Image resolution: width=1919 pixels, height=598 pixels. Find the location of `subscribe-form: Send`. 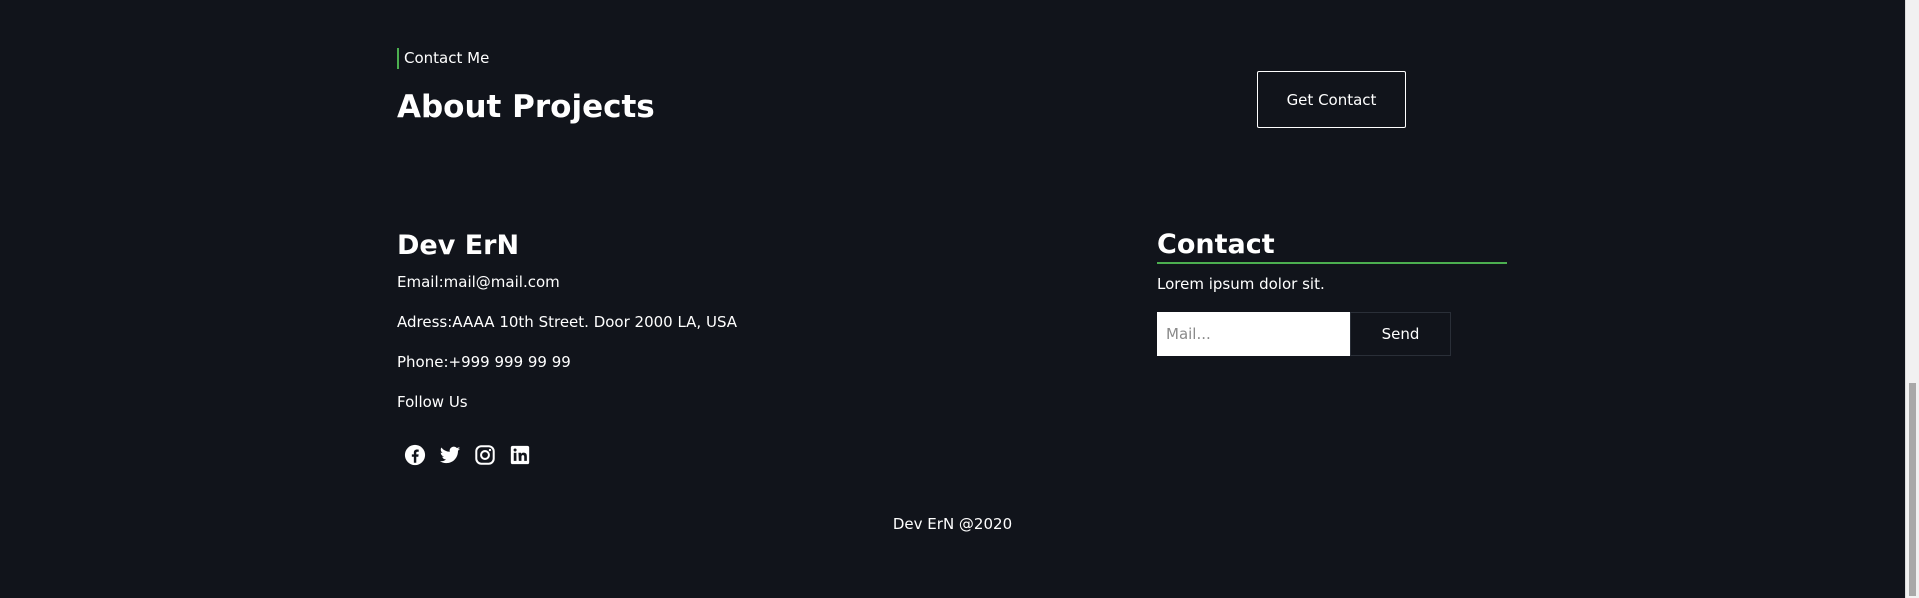

subscribe-form: Send is located at coordinates (1304, 334).